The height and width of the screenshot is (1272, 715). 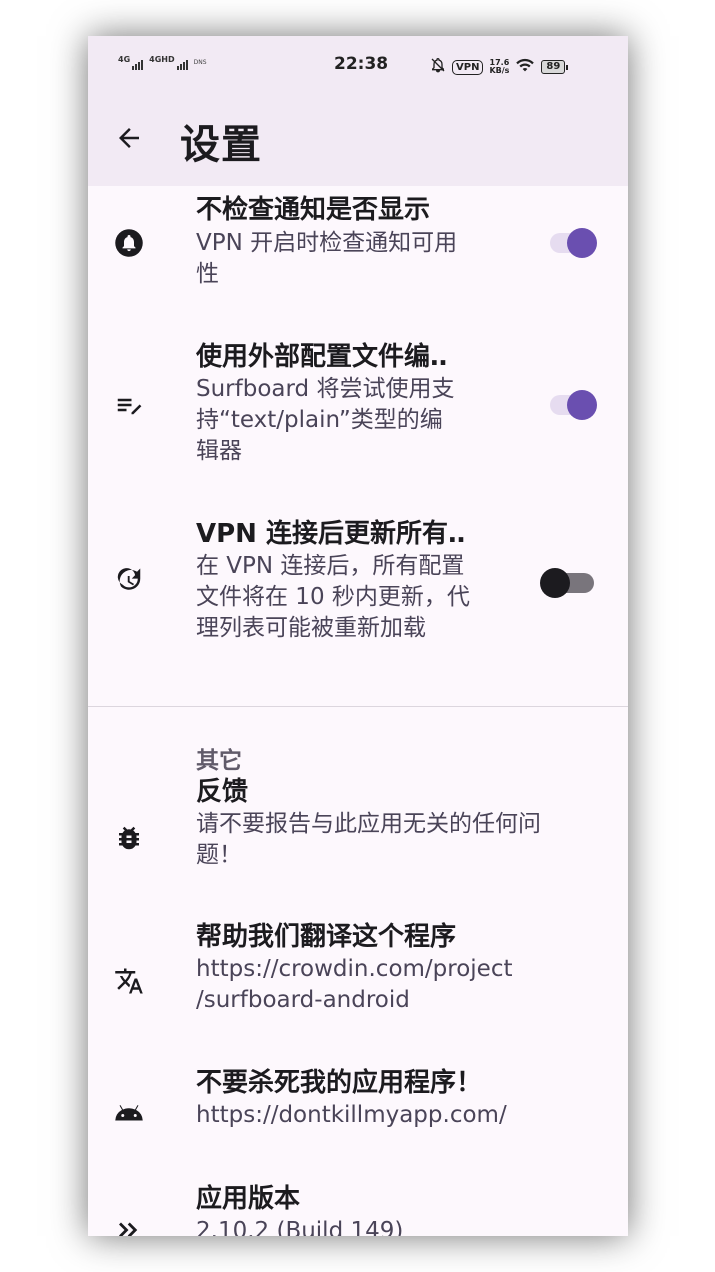 I want to click on subtitle-line: 性, so click(x=207, y=274).